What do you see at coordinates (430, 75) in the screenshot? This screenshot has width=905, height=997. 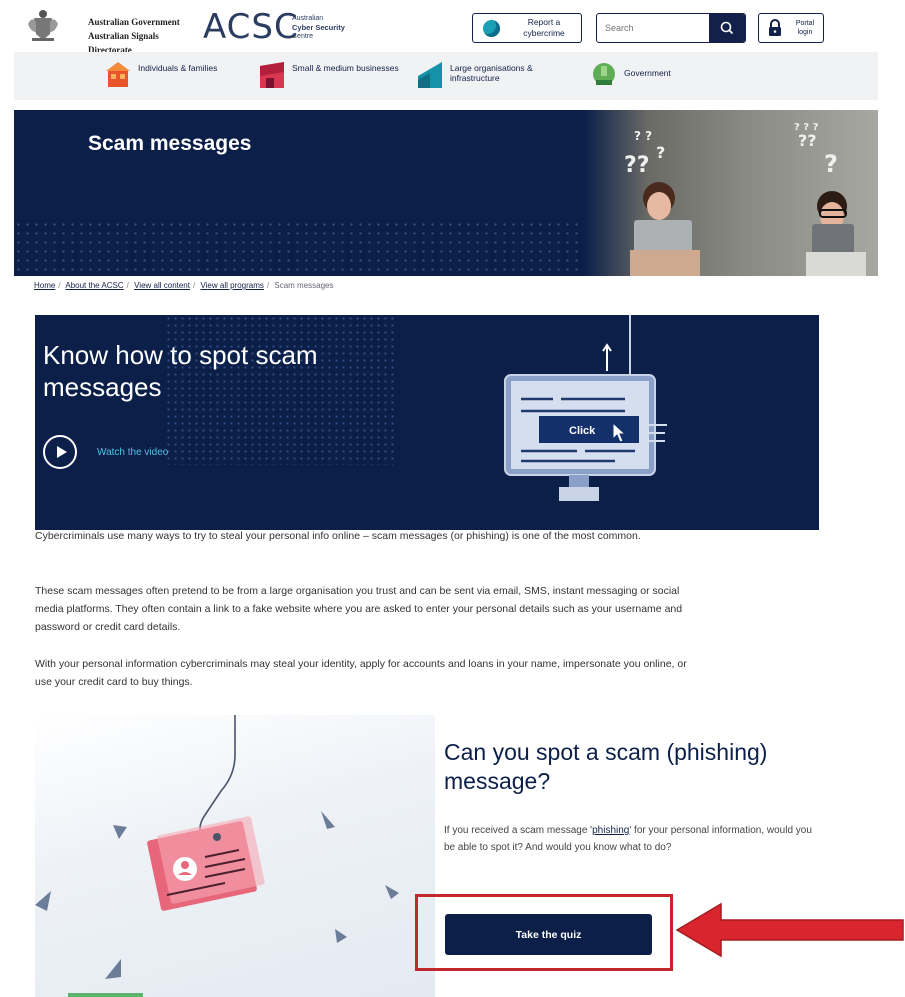 I see `building-icon` at bounding box center [430, 75].